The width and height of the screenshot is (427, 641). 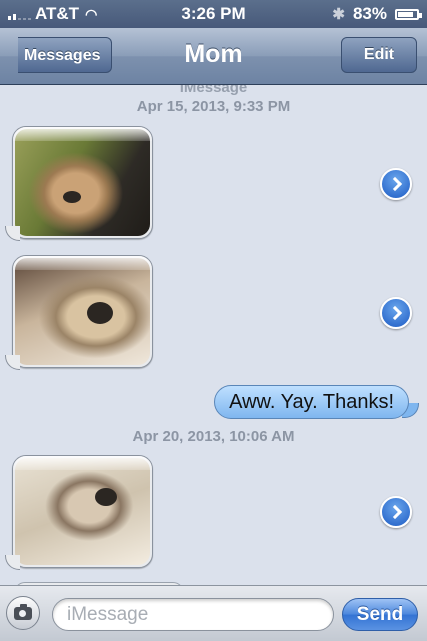 What do you see at coordinates (311, 402) in the screenshot?
I see `sent-message: Aww. Yay. Thanks!` at bounding box center [311, 402].